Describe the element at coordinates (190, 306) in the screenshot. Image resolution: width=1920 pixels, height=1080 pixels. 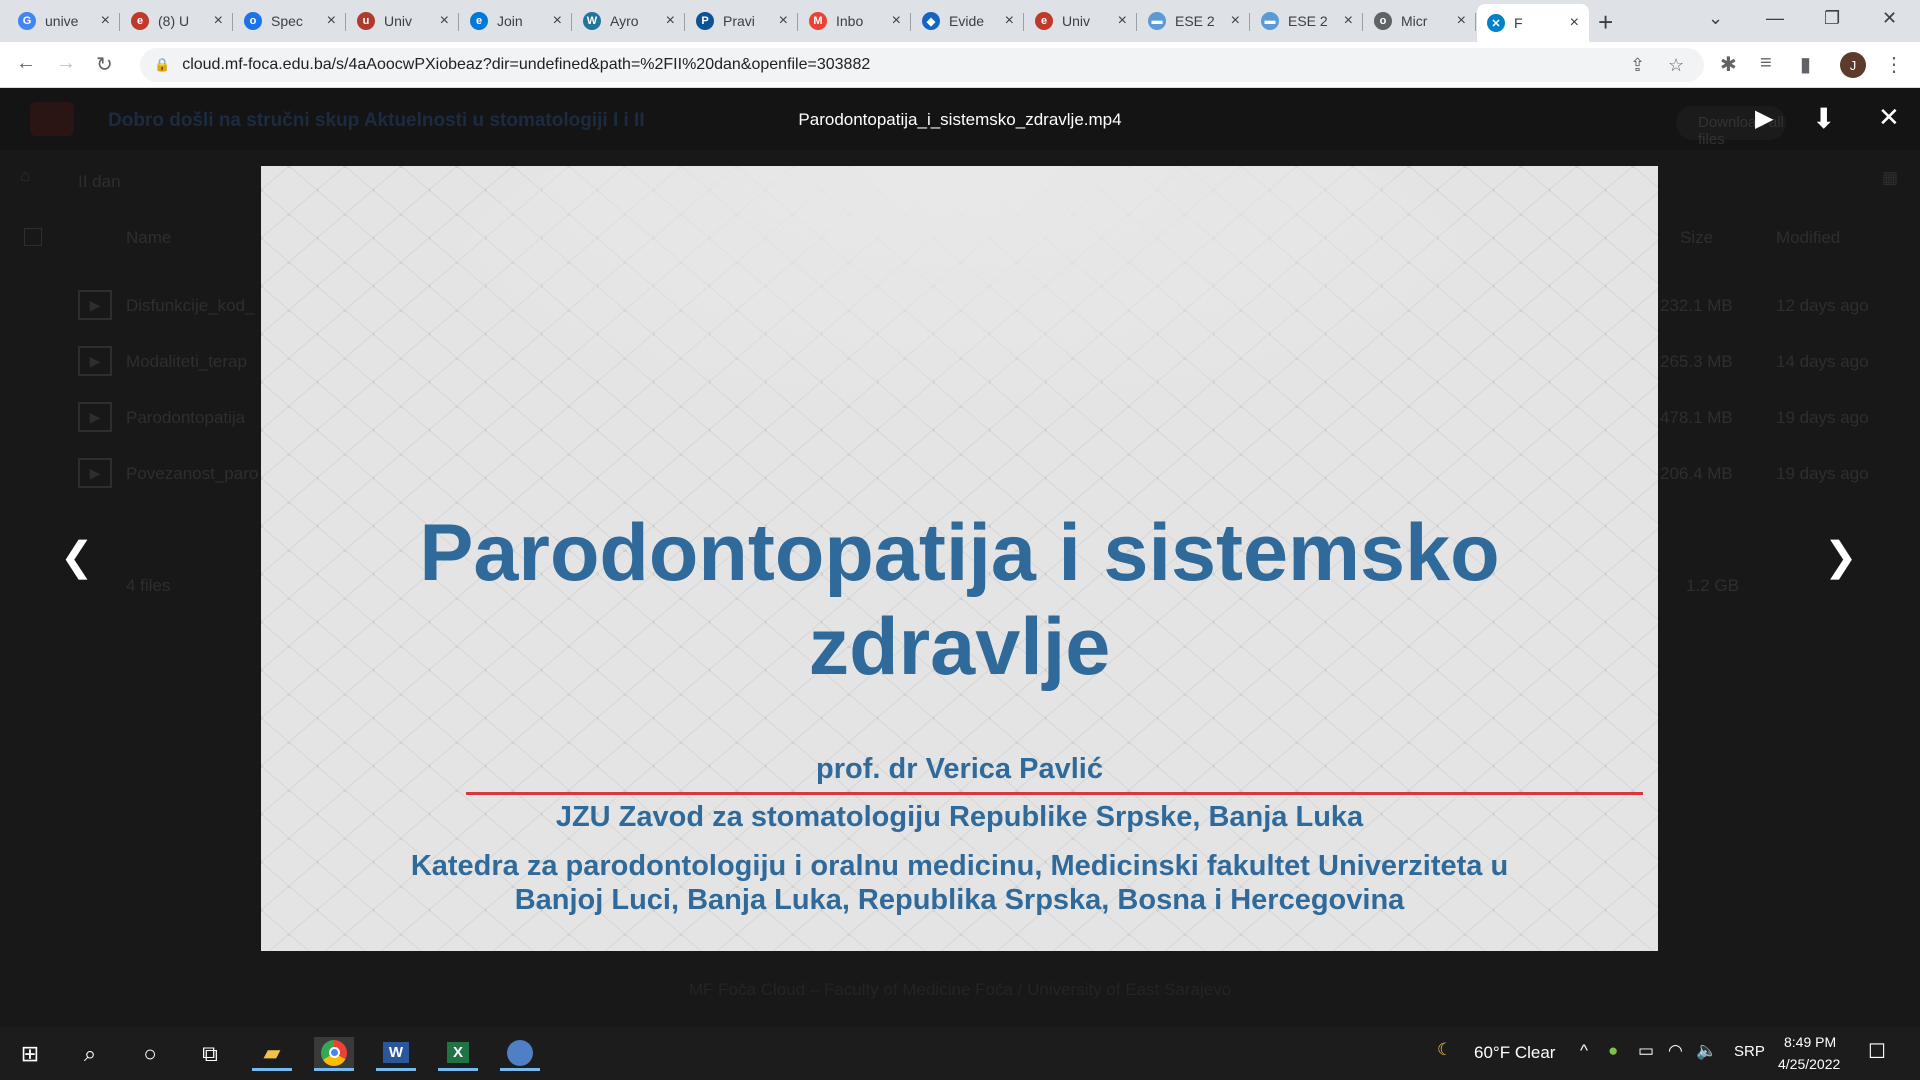
I see `file-name: Disfunkcije_kod_` at that location.